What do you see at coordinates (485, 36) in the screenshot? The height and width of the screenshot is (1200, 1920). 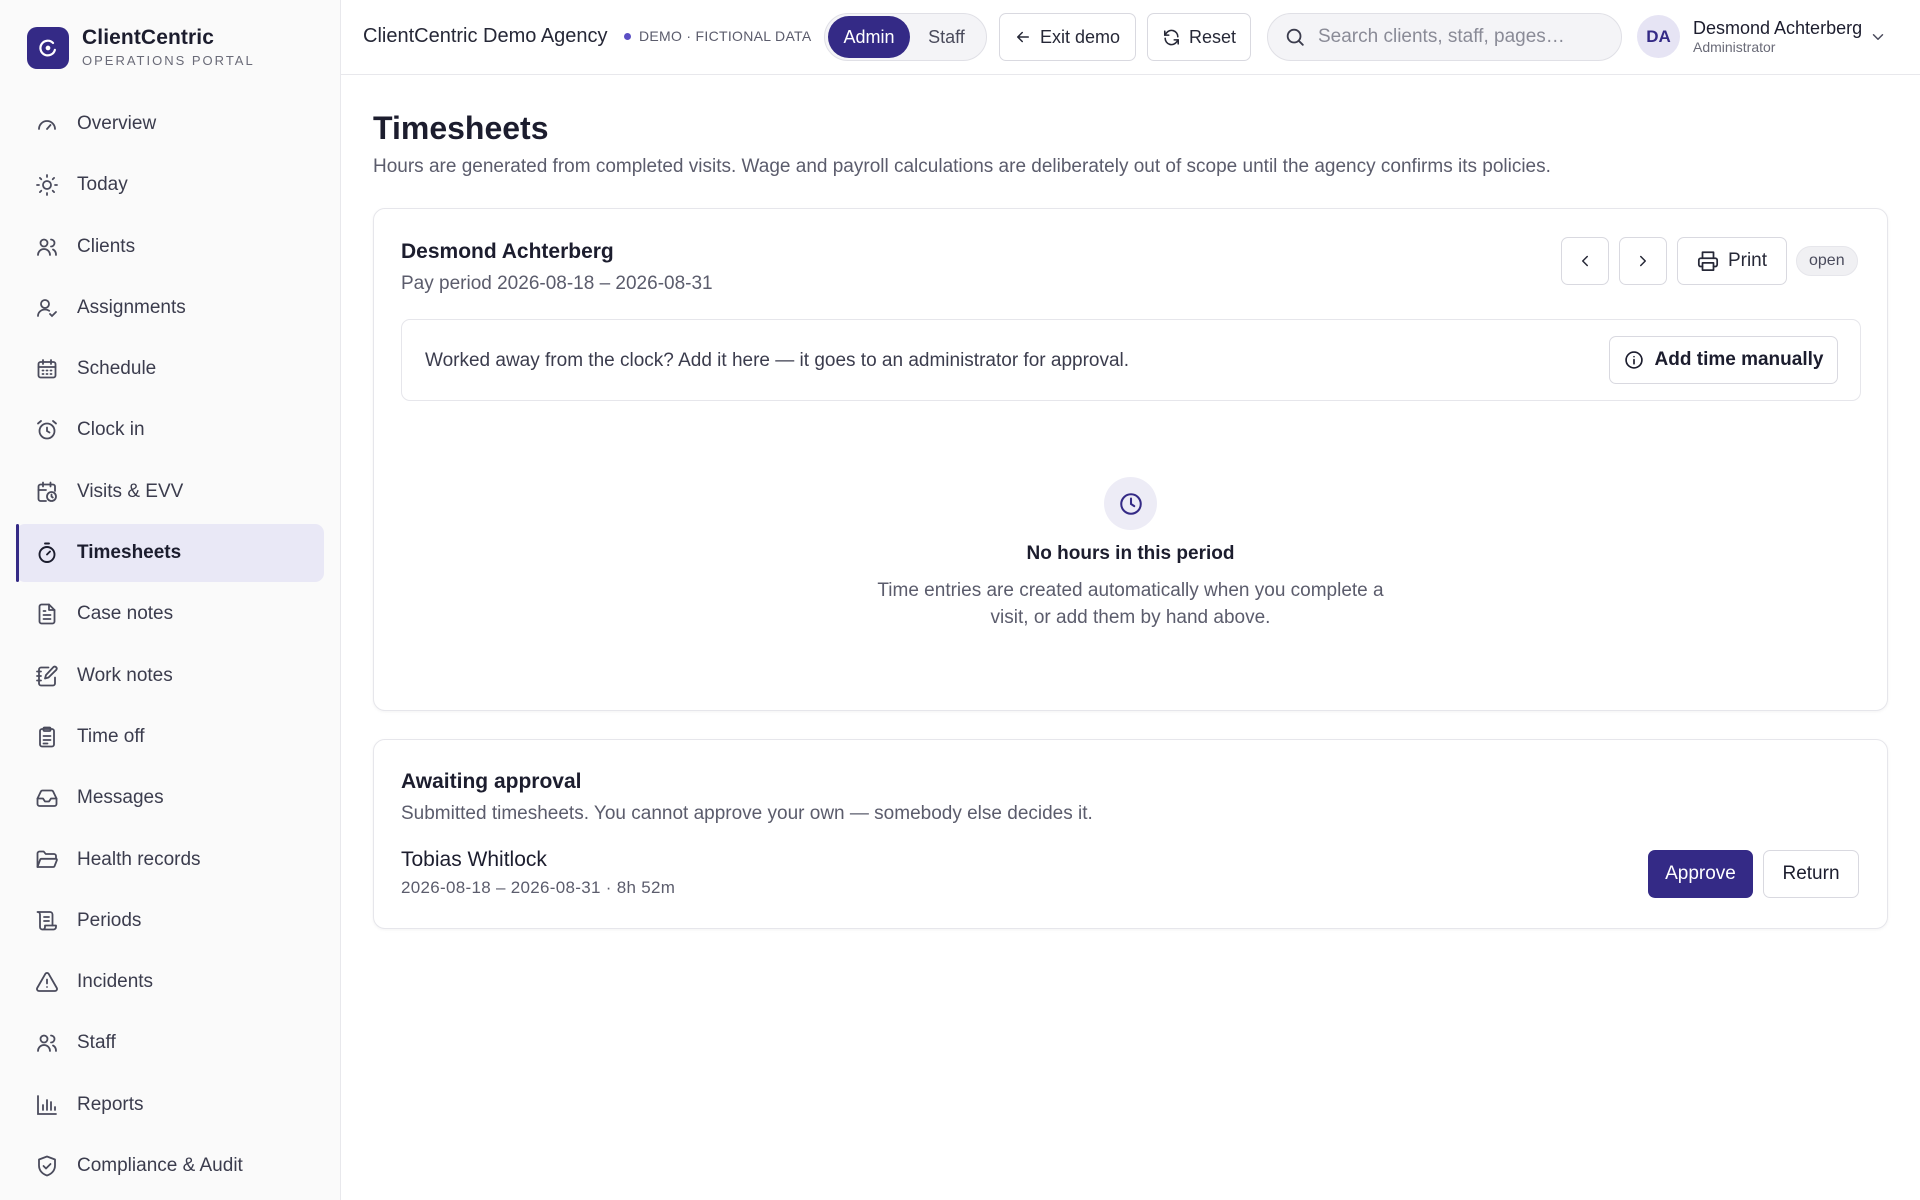 I see `agency-name: ClientCentric Demo Agency` at bounding box center [485, 36].